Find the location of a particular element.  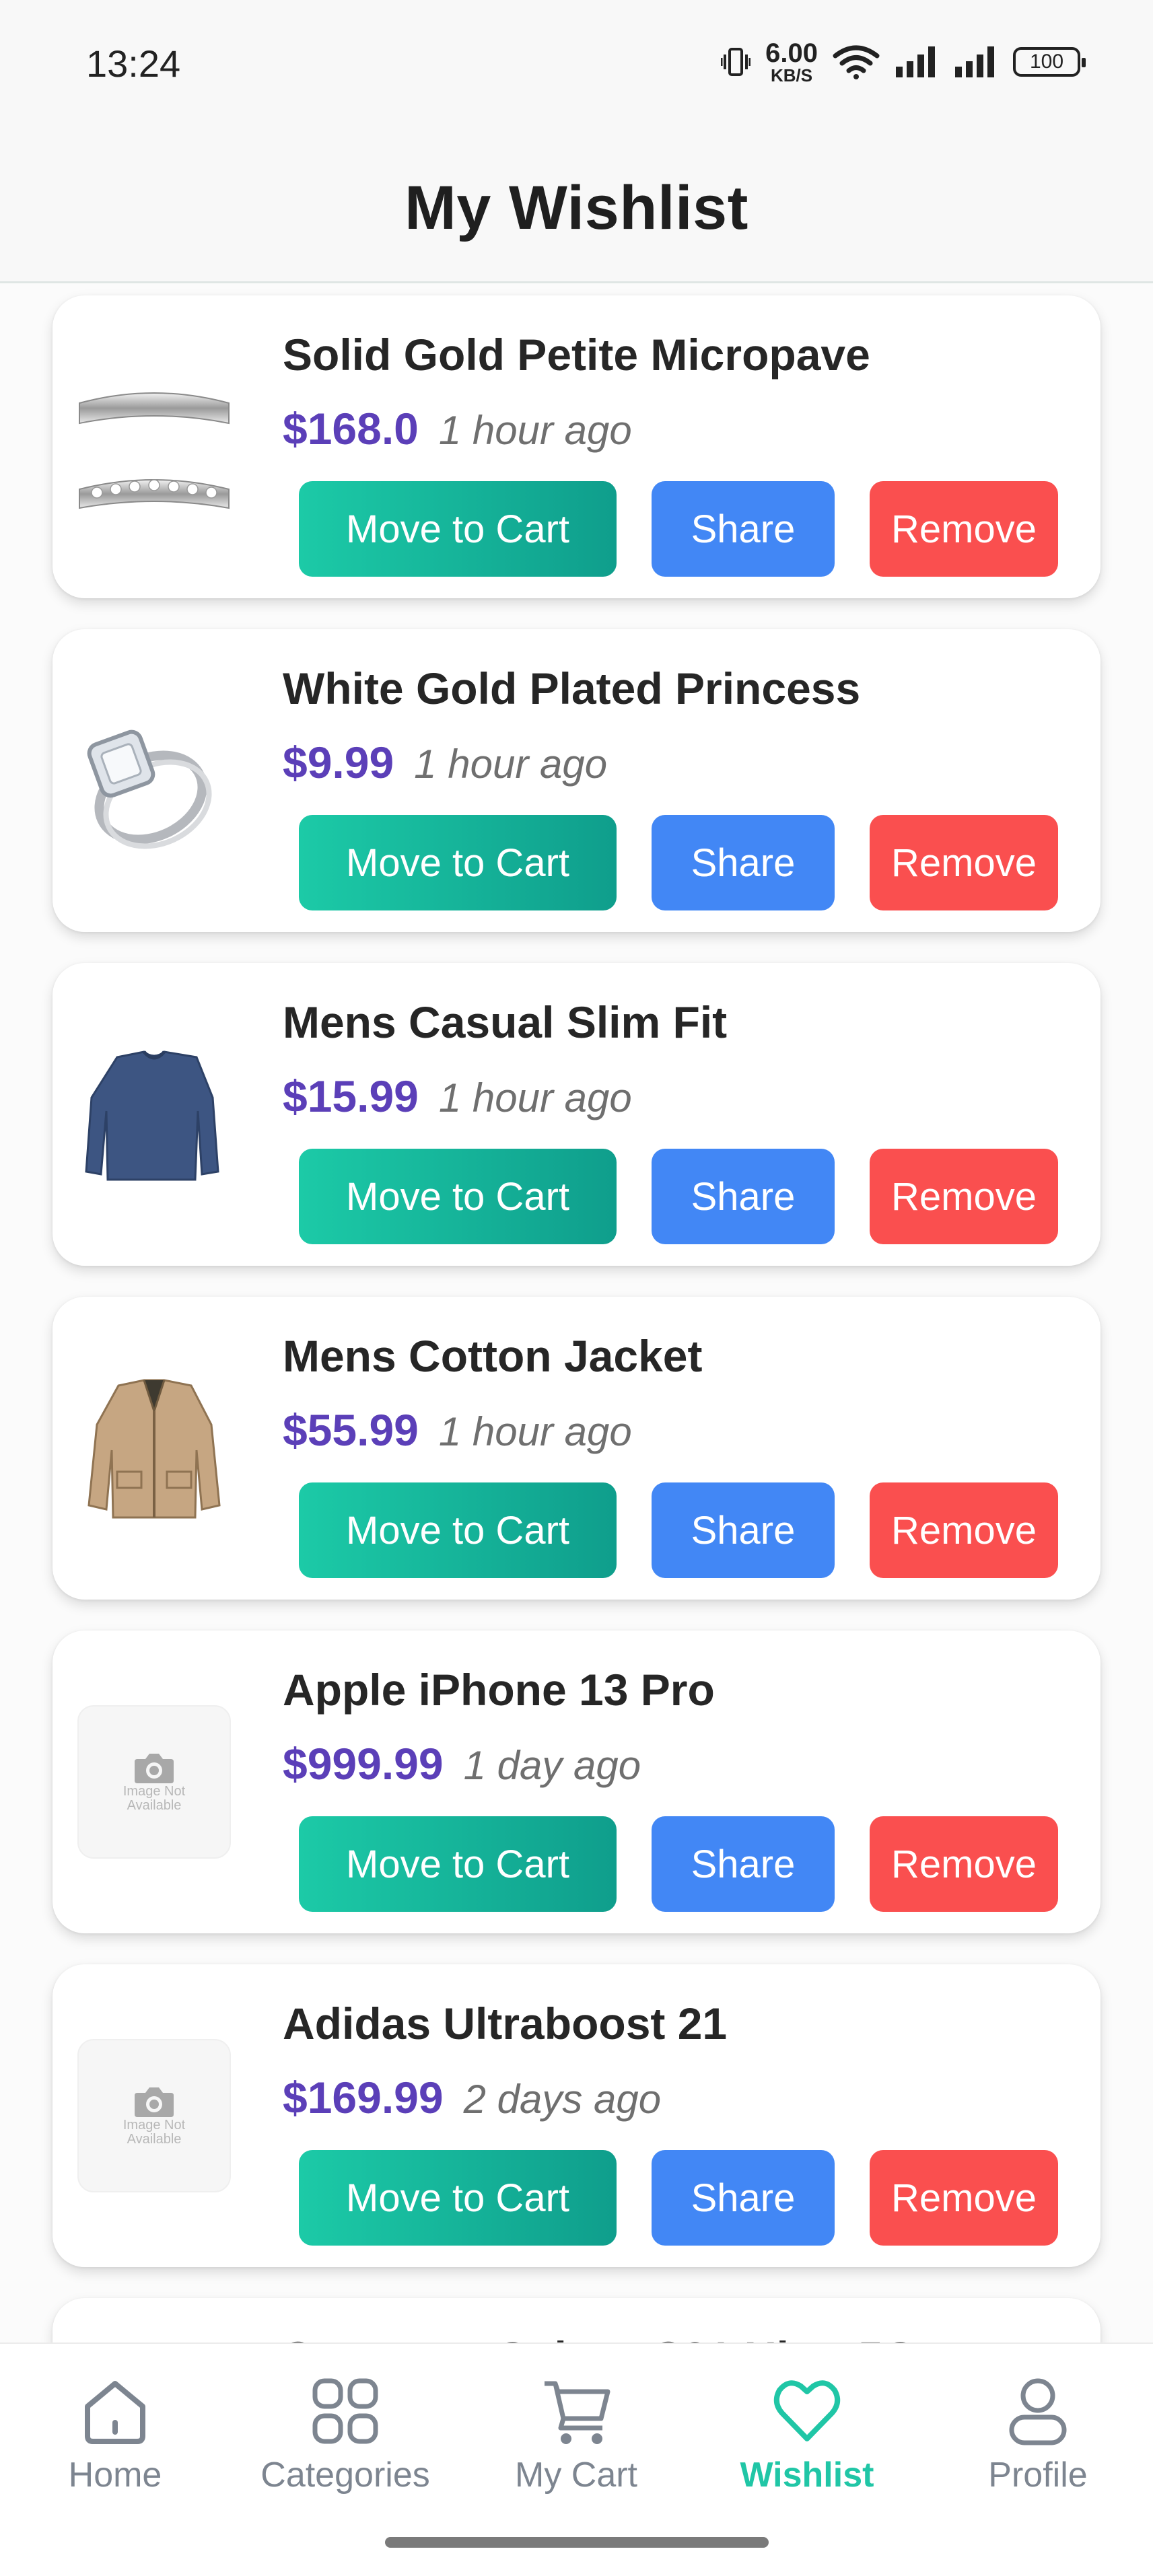

net-speed: 6.00 KB/S is located at coordinates (791, 62).